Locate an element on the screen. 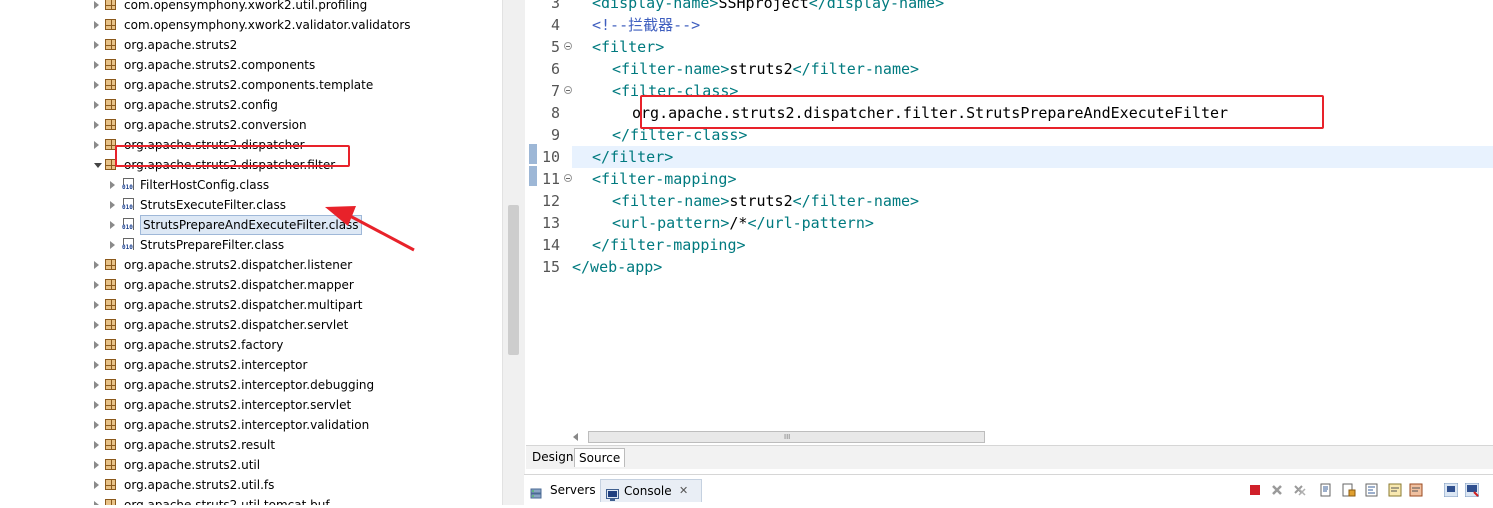  line-number: 5 is located at coordinates (555, 47).